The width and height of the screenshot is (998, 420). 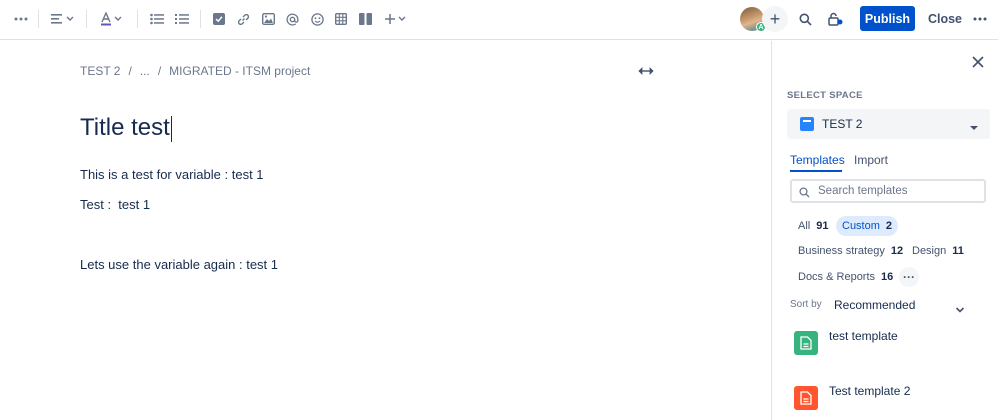 What do you see at coordinates (807, 124) in the screenshot?
I see `space-icon` at bounding box center [807, 124].